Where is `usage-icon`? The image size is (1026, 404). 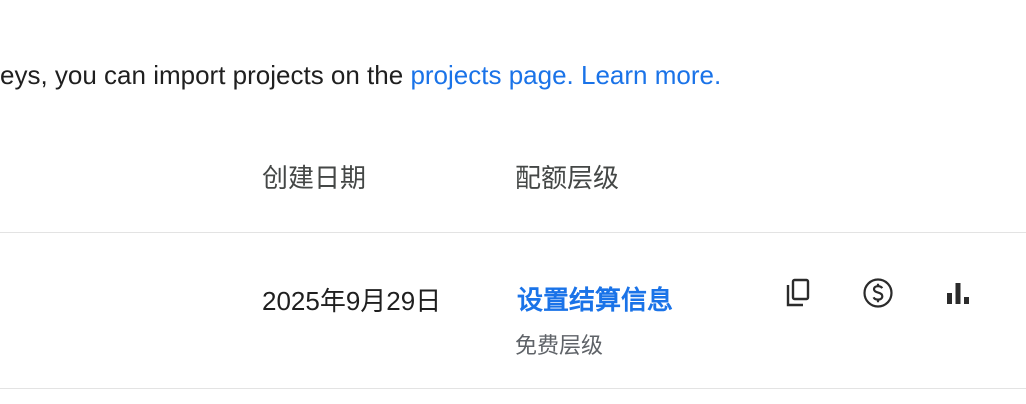 usage-icon is located at coordinates (958, 293).